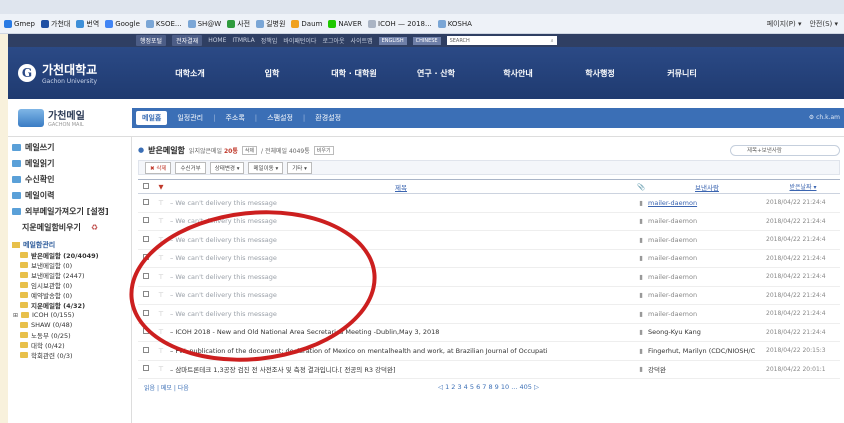  What do you see at coordinates (823, 24) in the screenshot?
I see `safety-menu: 안전(S) ▾` at bounding box center [823, 24].